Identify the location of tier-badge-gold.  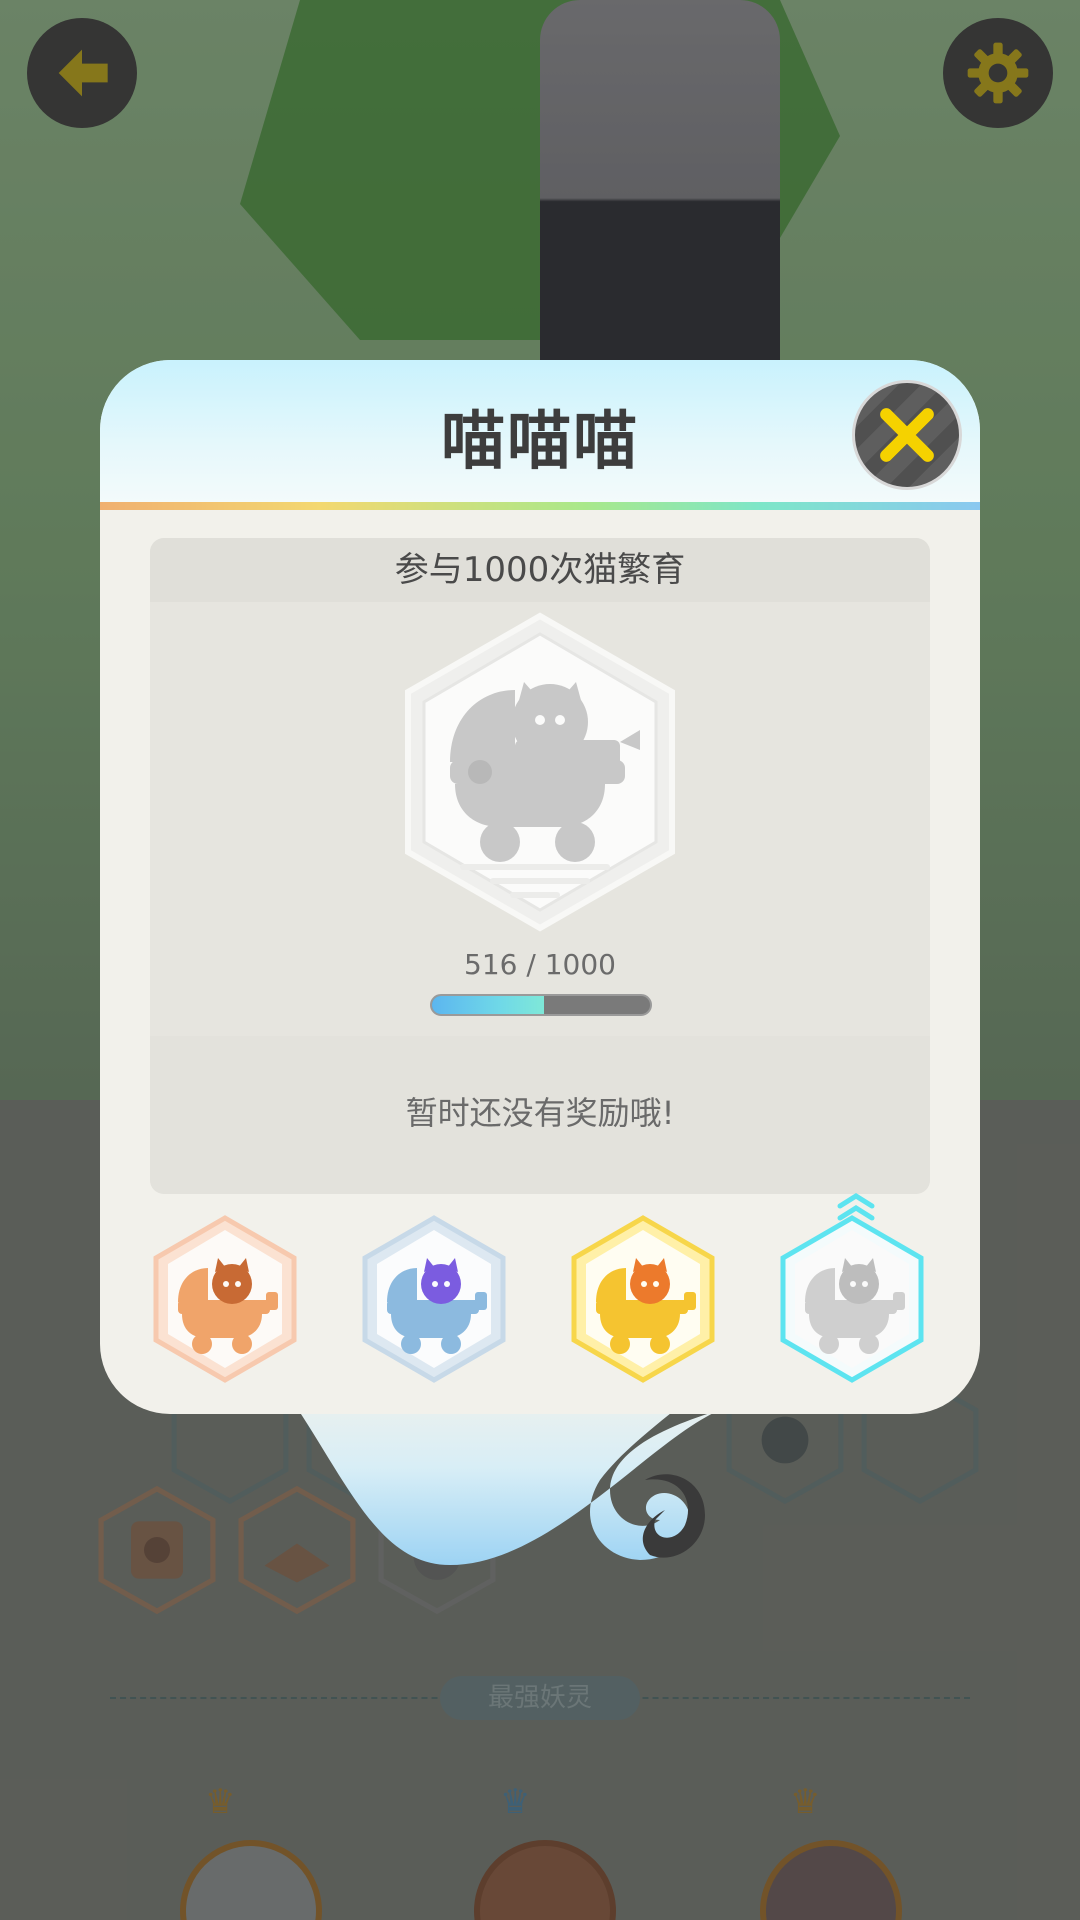
(643, 1299).